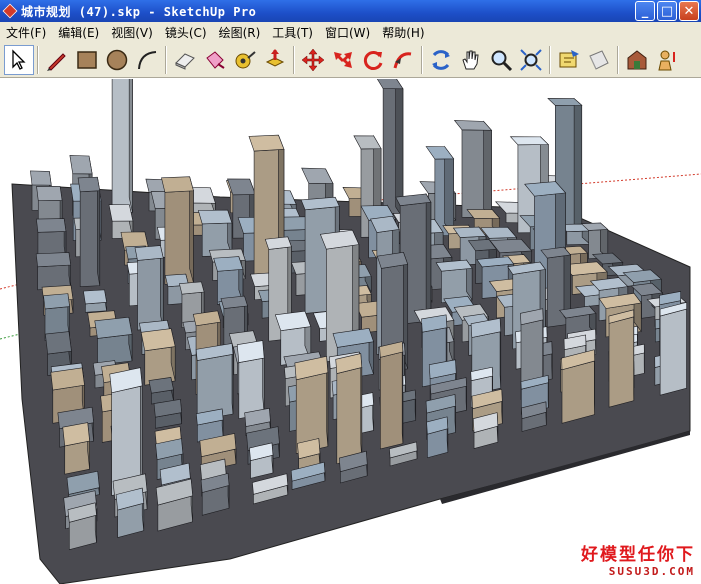  I want to click on sketchup-app-icon, so click(10, 11).